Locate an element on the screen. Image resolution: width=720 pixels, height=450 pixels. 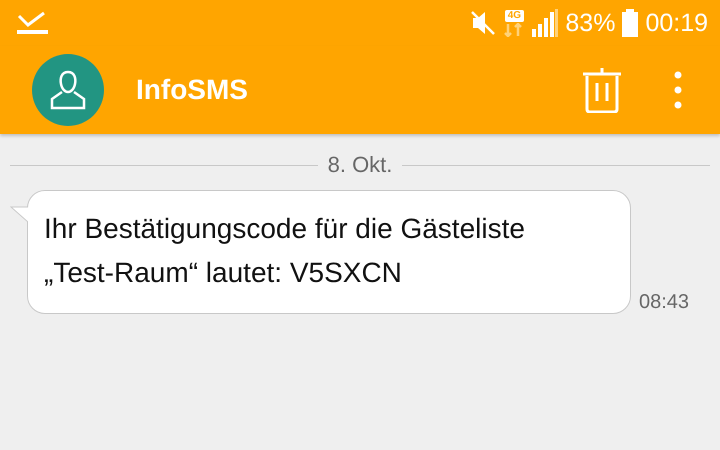
battery-percentage: 83% is located at coordinates (590, 23).